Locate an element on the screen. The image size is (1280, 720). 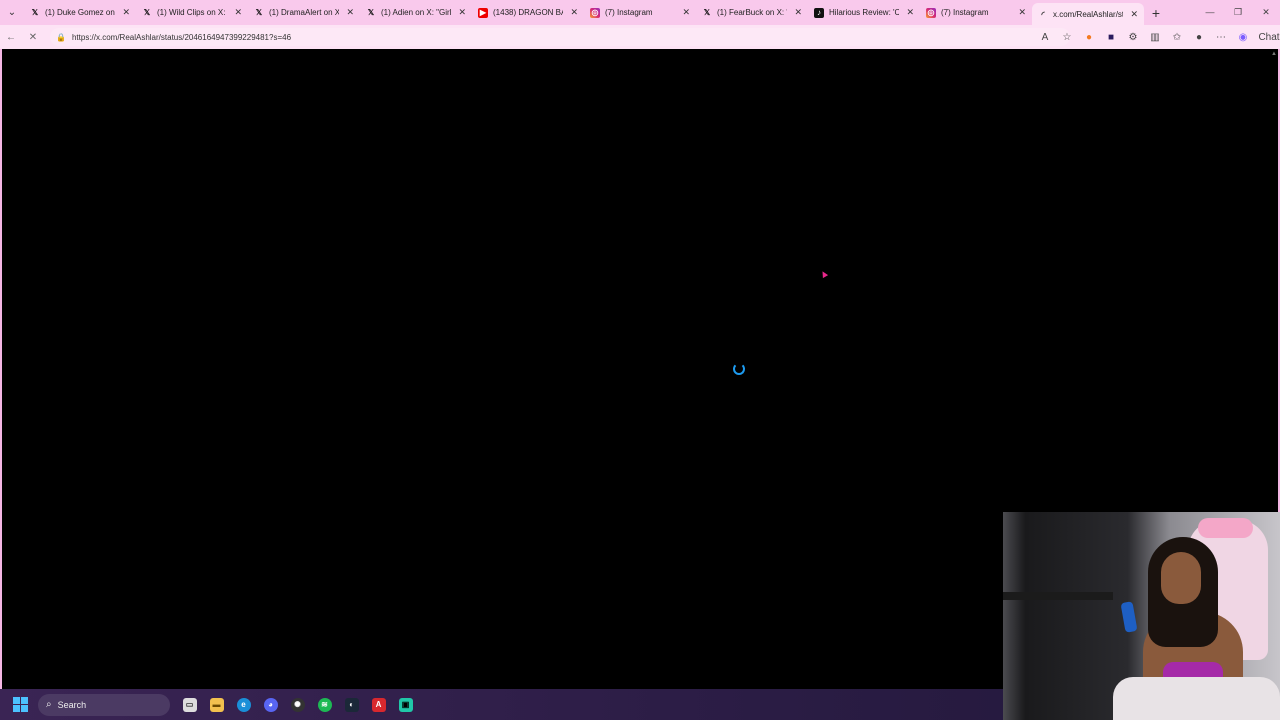
scroll-up-icon: ▲ is located at coordinates (1274, 54).